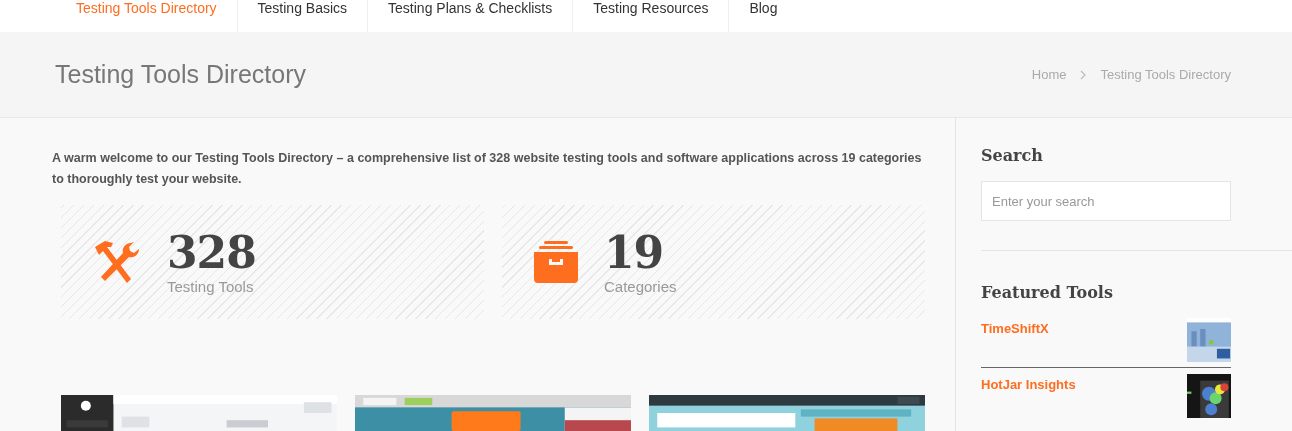 Image resolution: width=1292 pixels, height=431 pixels. I want to click on intro-paragraph: A warm welcome to our Testing Tools Directory – a comprehensive list of 328 website testing tools and software applications across 19 categories to thoroughly test your website., so click(487, 169).